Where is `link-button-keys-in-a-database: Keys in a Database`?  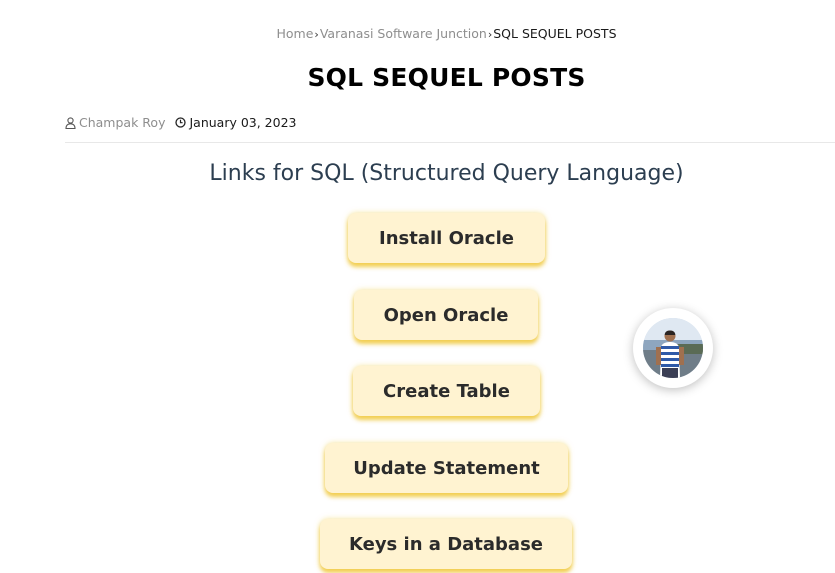 link-button-keys-in-a-database: Keys in a Database is located at coordinates (446, 544).